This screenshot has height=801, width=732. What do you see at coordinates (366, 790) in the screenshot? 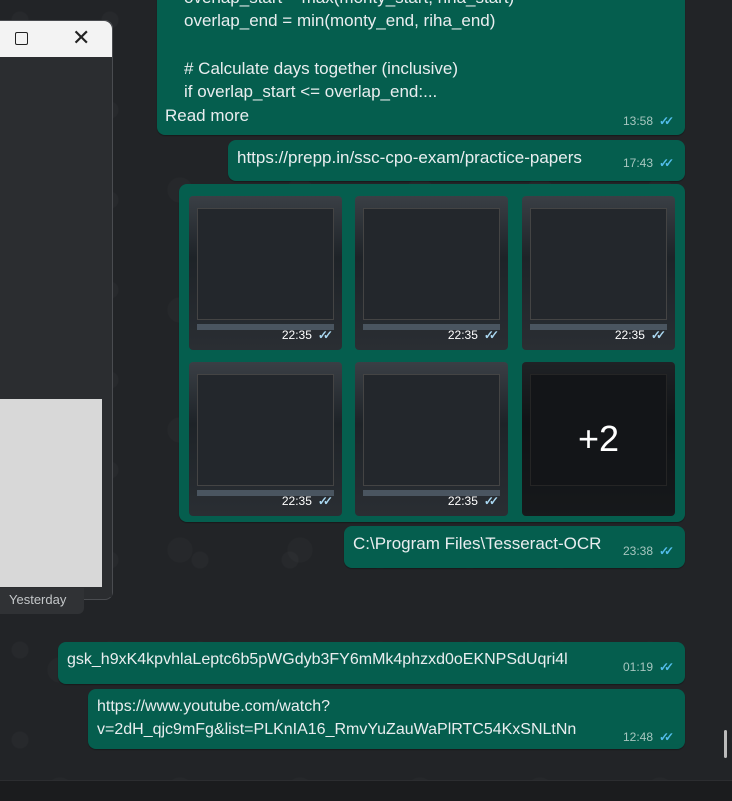
I see `bottom-bar` at bounding box center [366, 790].